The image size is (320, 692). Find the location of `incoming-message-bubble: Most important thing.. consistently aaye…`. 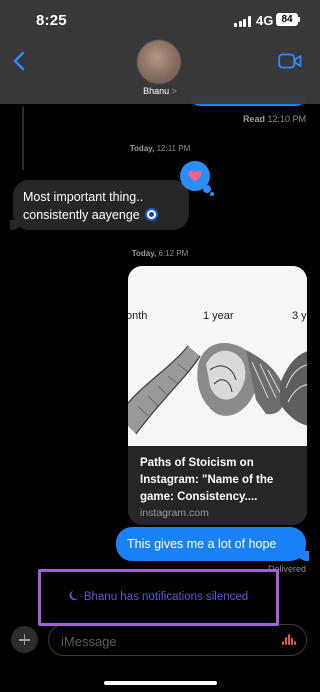

incoming-message-bubble: Most important thing.. consistently aaye… is located at coordinates (99, 205).